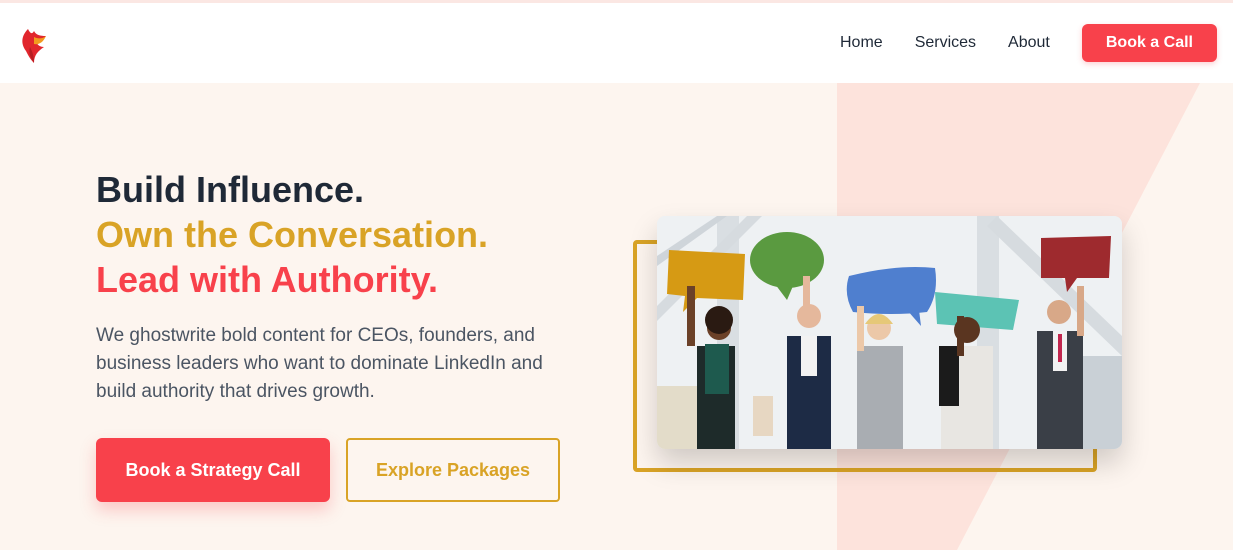 The image size is (1233, 550). Describe the element at coordinates (861, 43) in the screenshot. I see `nav-home-link: Home` at that location.